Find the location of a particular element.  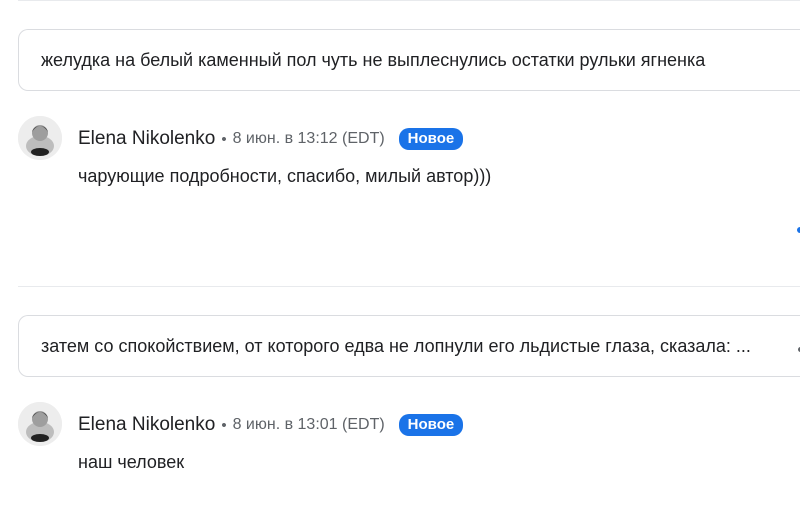

comment-timestamp: 8 июн. в 13:12 (EDT) is located at coordinates (309, 139).